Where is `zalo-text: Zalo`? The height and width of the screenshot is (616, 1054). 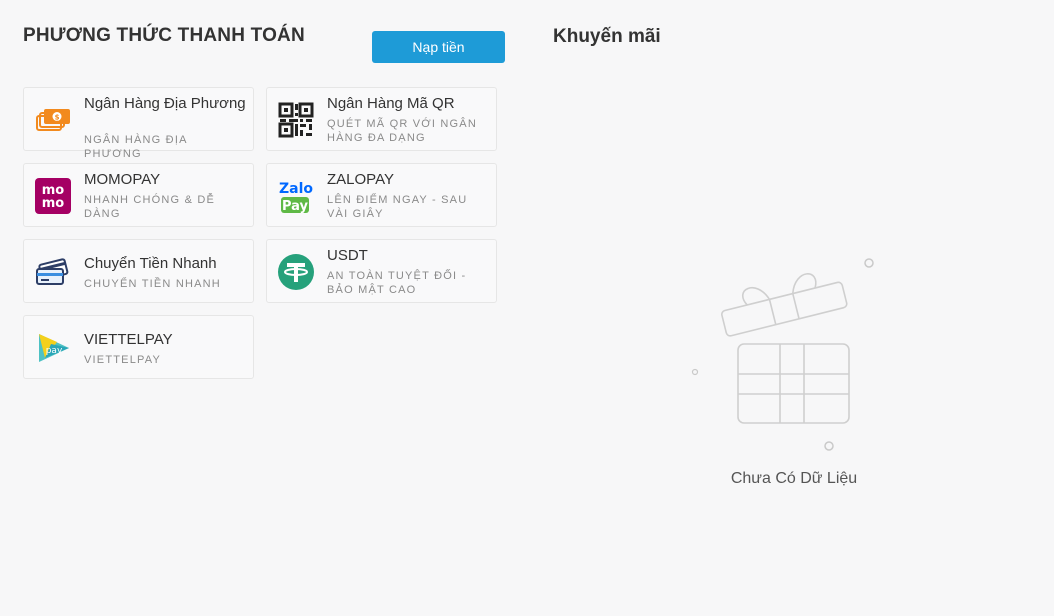 zalo-text: Zalo is located at coordinates (296, 189).